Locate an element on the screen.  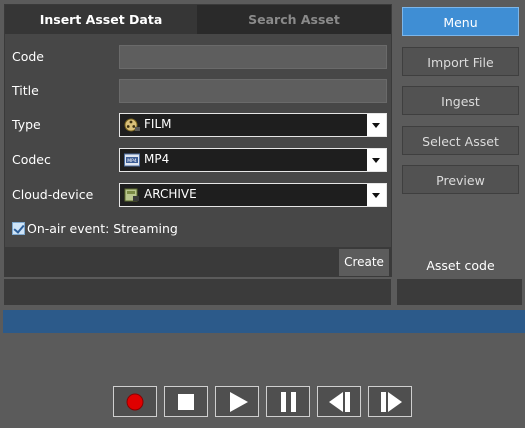
record-icon is located at coordinates (135, 402).